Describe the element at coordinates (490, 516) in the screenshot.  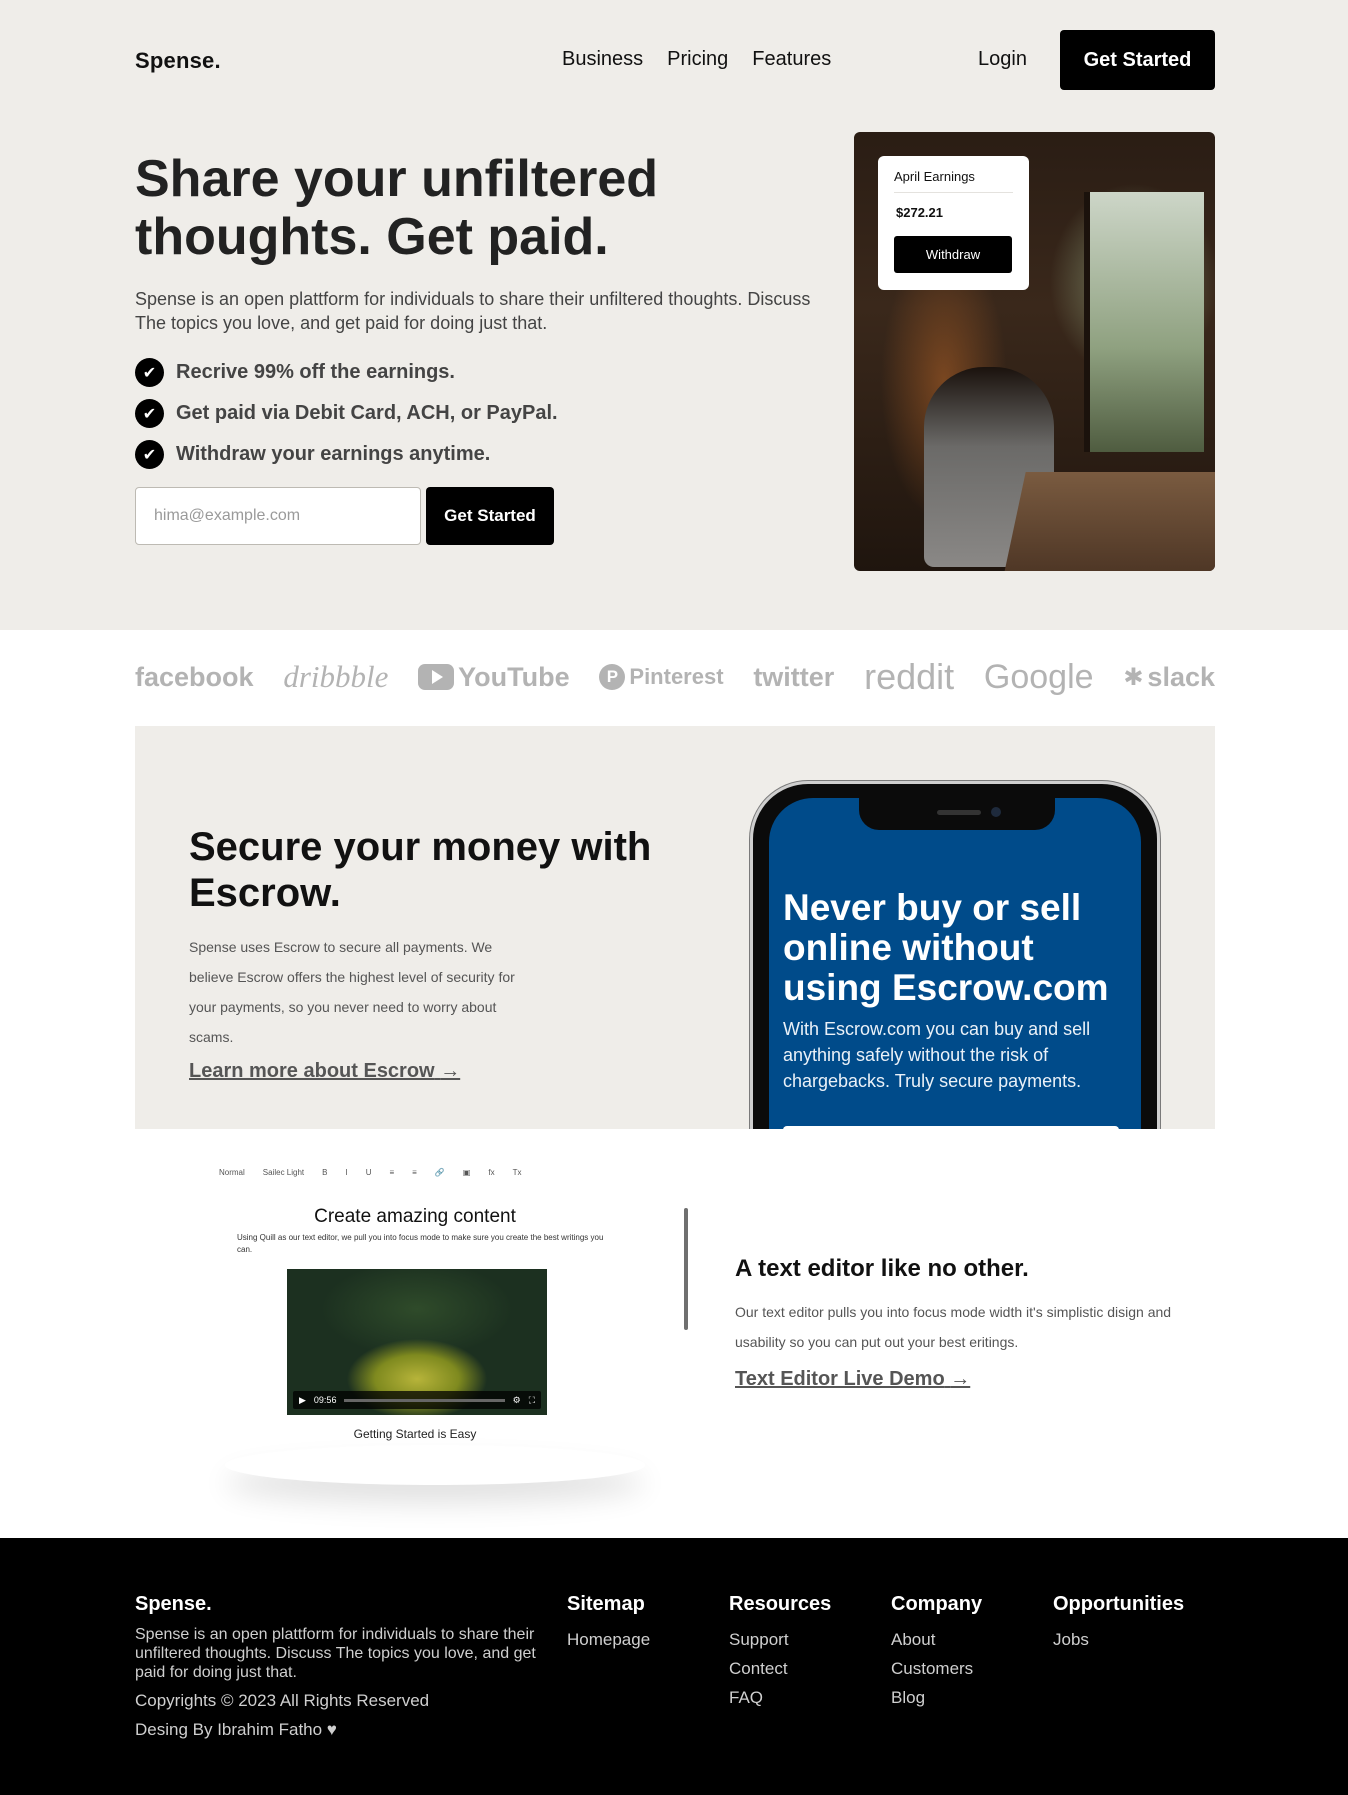
I see `hero-get-started-button: Get Started` at that location.